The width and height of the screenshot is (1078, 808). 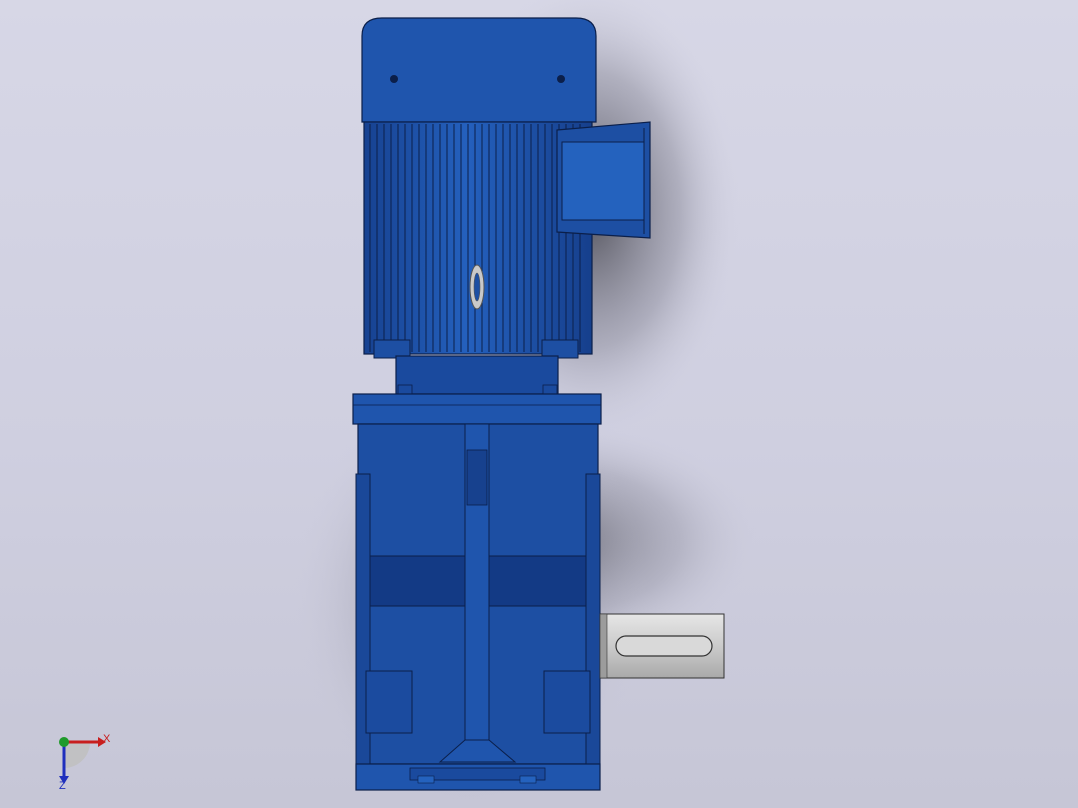 I want to click on z-axis-label: Z, so click(x=62, y=786).